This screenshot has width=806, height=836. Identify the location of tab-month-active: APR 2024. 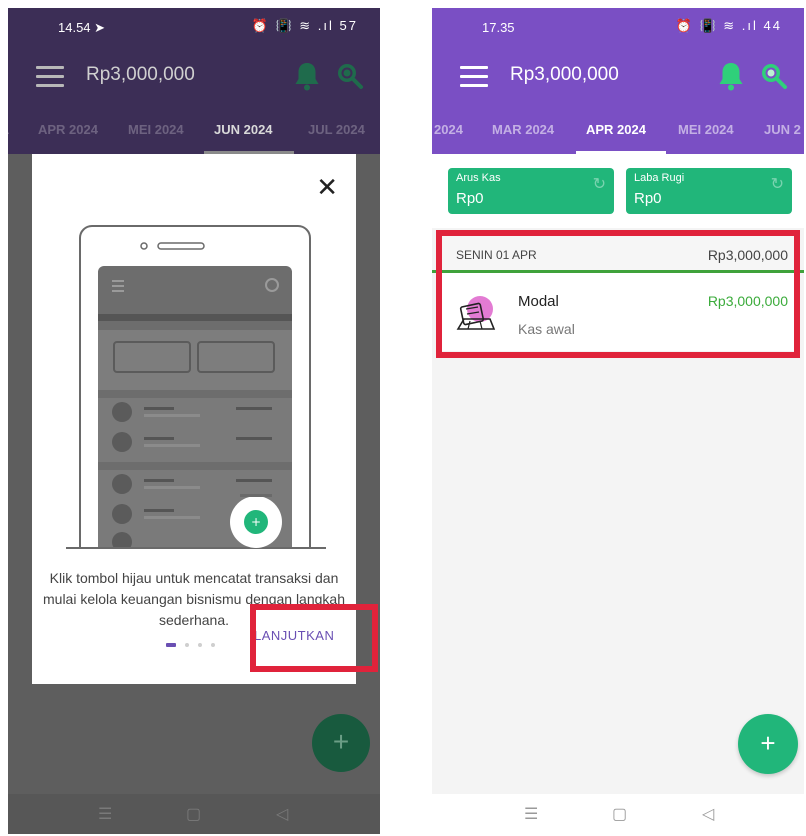
(616, 129).